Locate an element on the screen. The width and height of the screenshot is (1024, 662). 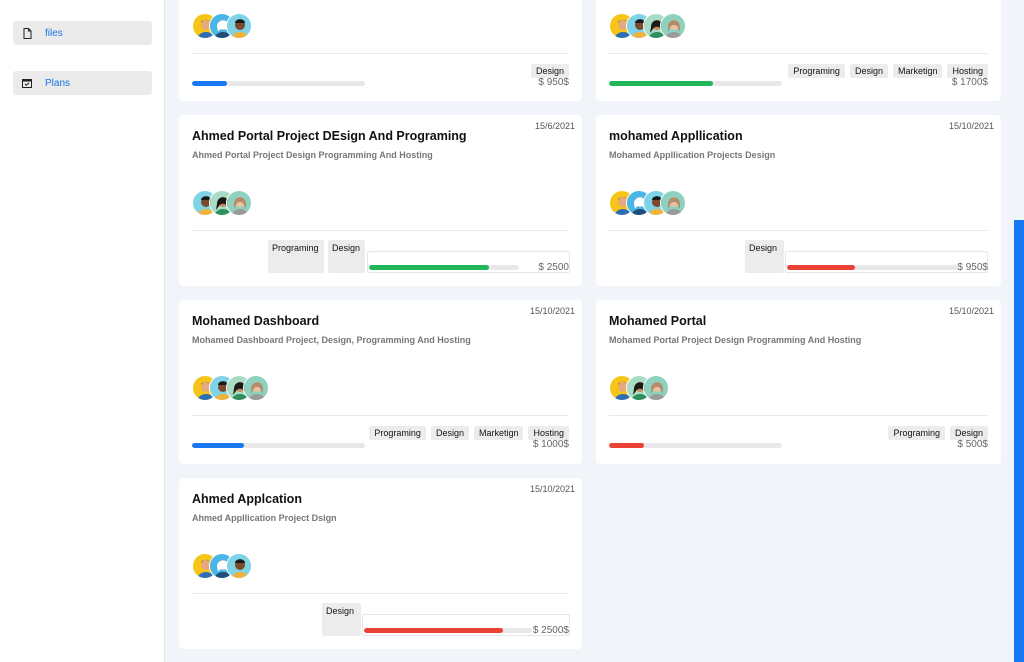
sidebar-item-plans: Plans is located at coordinates (82, 83).